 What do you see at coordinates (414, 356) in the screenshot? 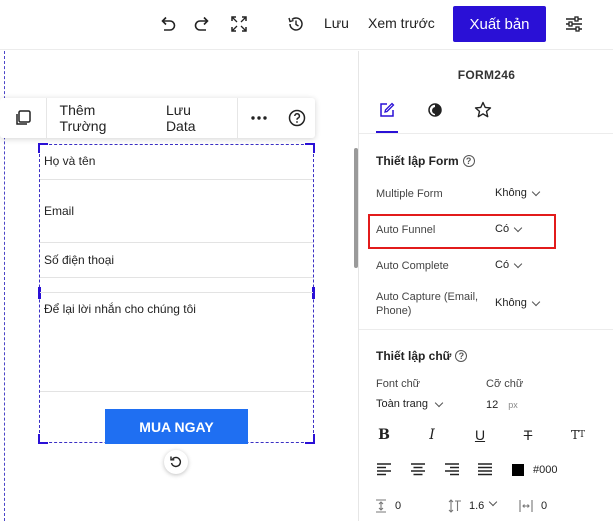
I see `text-settings-label: Thiết lập chữ` at bounding box center [414, 356].